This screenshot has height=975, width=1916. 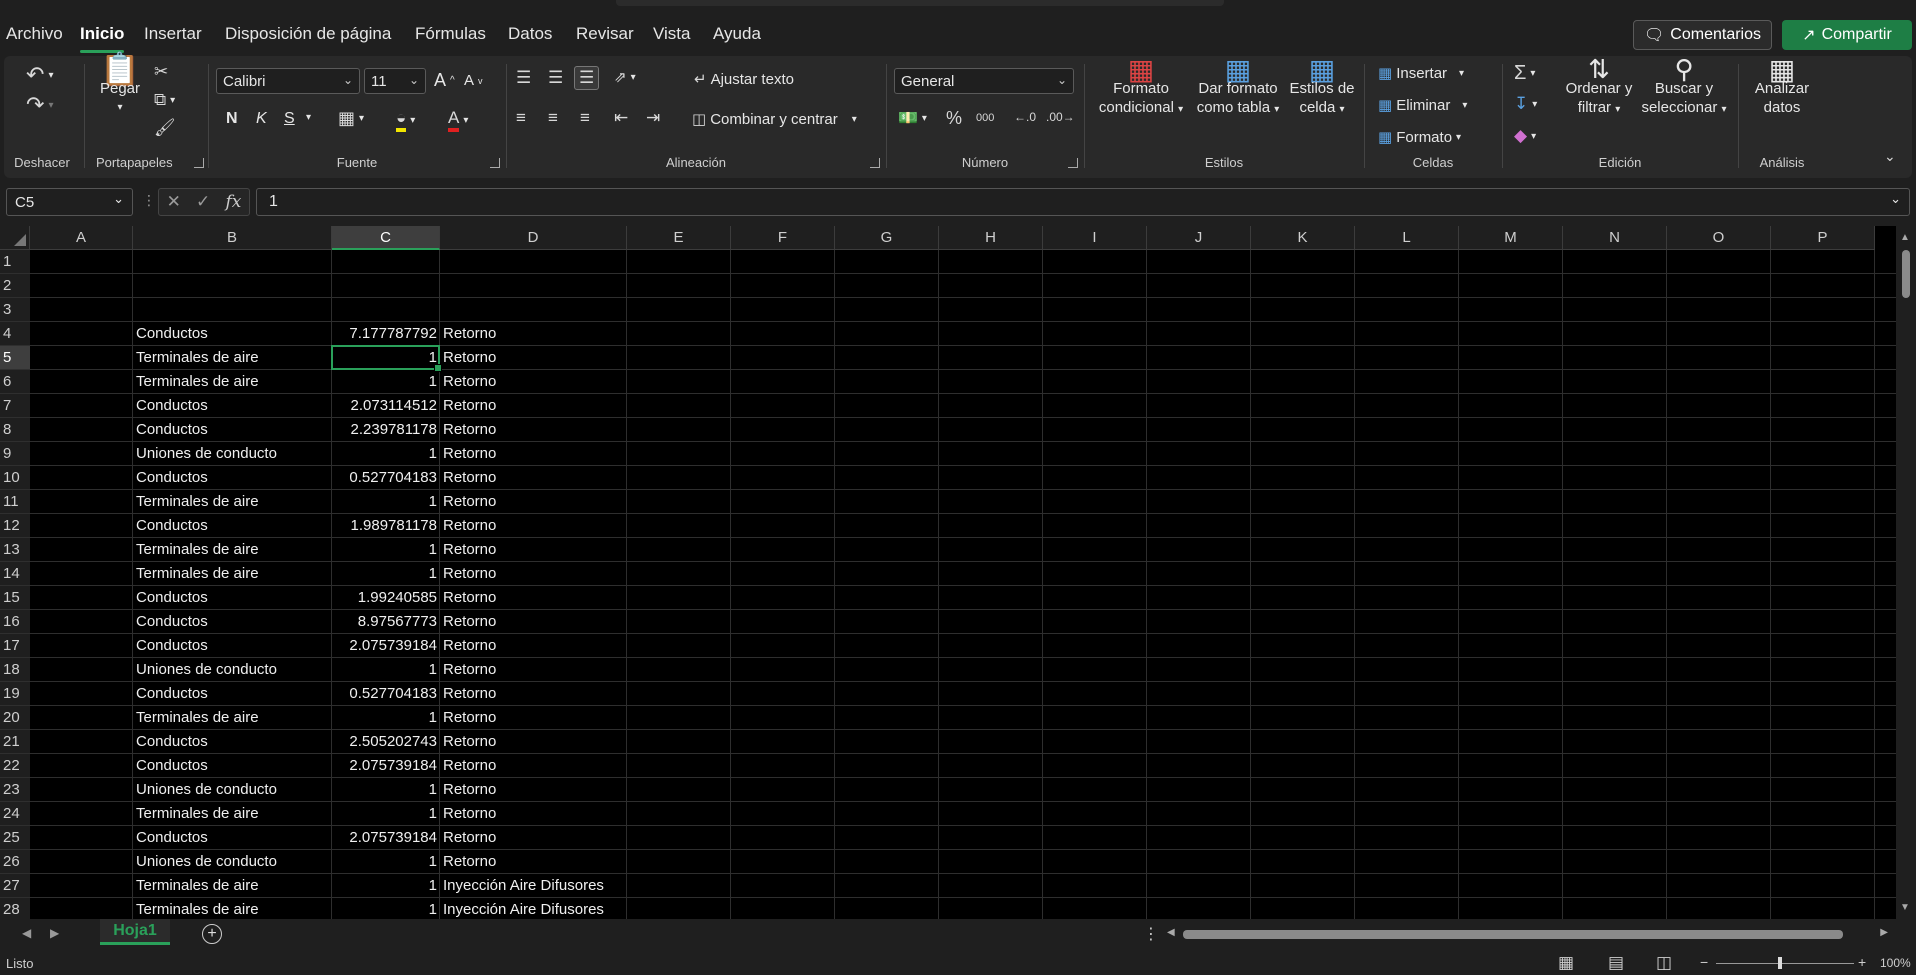 I want to click on cancel-icon: ✕, so click(x=174, y=202).